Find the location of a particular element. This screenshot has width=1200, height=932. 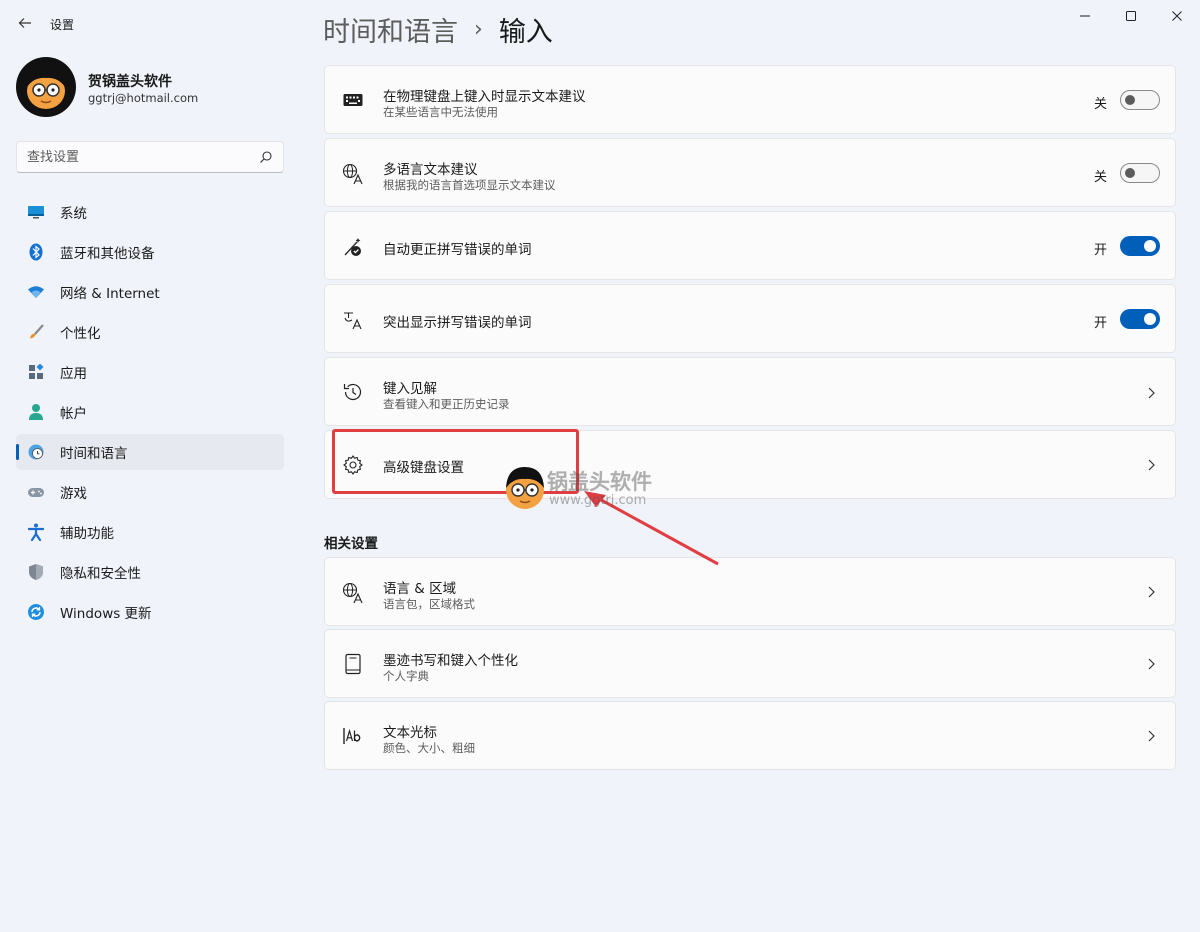

setting-title: 高级键盘设置 is located at coordinates (423, 468).